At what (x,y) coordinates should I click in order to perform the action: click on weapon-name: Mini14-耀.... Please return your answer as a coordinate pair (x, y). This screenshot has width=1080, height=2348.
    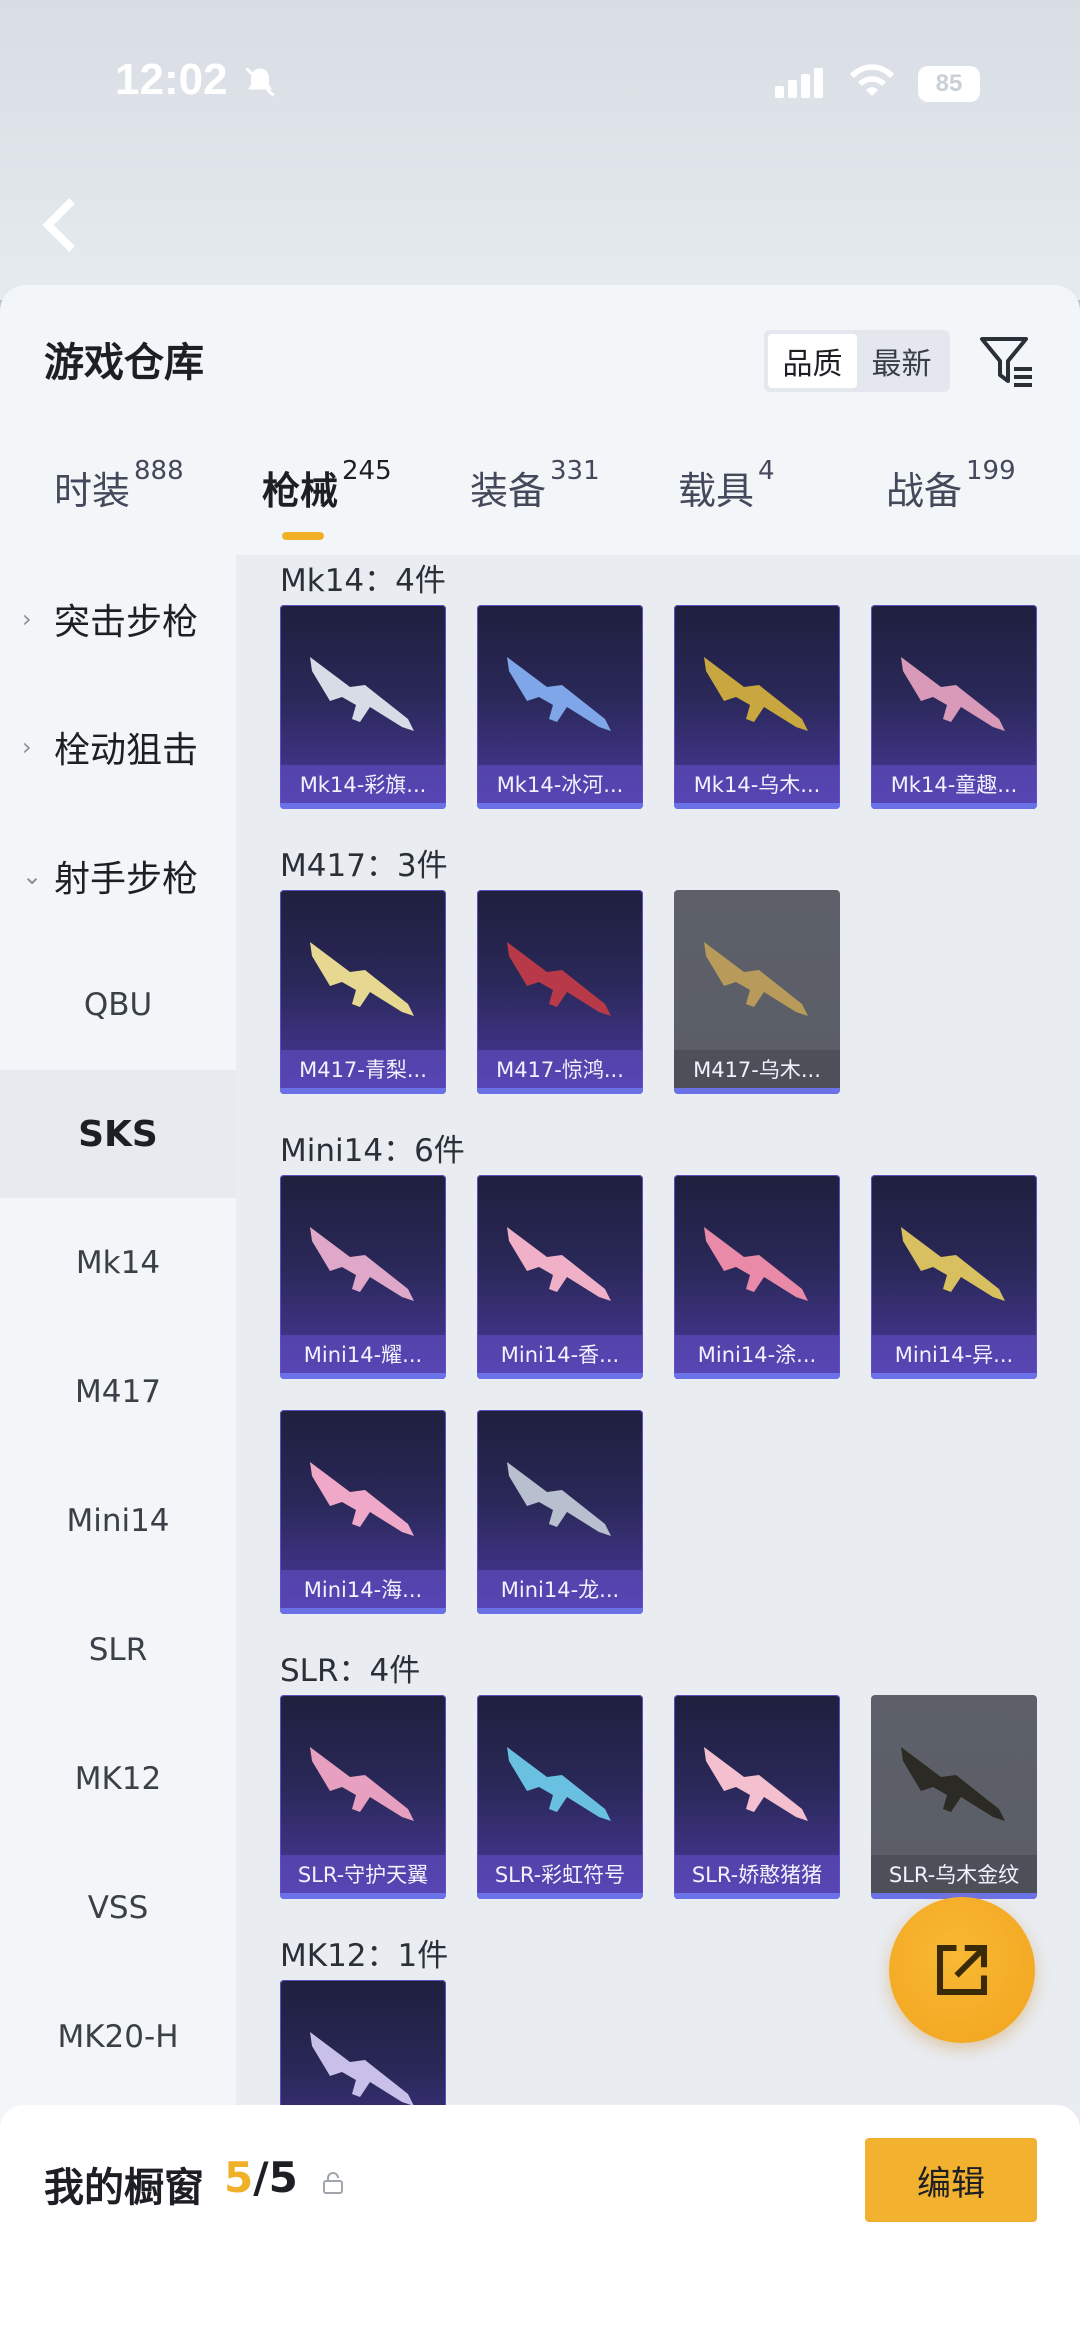
    Looking at the image, I should click on (363, 1354).